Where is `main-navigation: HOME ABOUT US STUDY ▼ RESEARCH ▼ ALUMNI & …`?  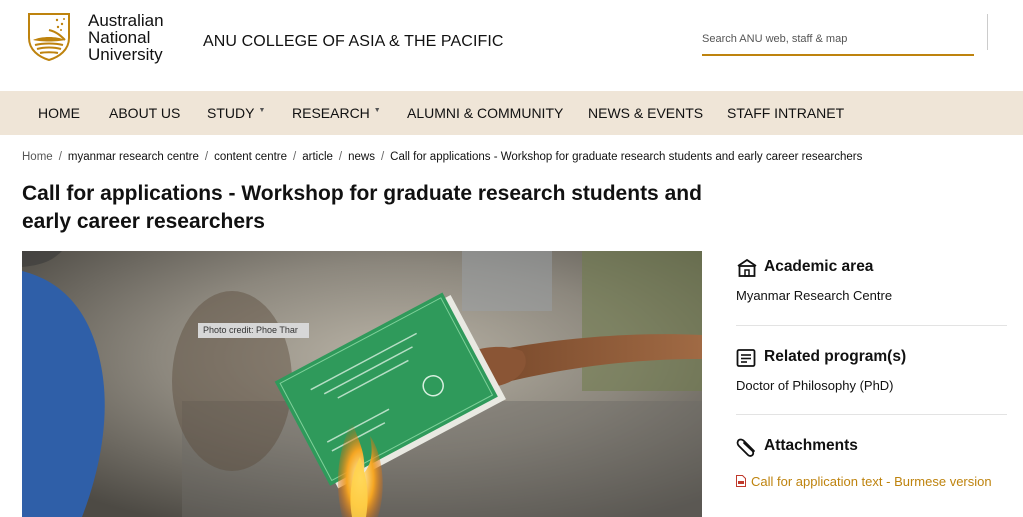 main-navigation: HOME ABOUT US STUDY ▼ RESEARCH ▼ ALUMNI & … is located at coordinates (511, 113).